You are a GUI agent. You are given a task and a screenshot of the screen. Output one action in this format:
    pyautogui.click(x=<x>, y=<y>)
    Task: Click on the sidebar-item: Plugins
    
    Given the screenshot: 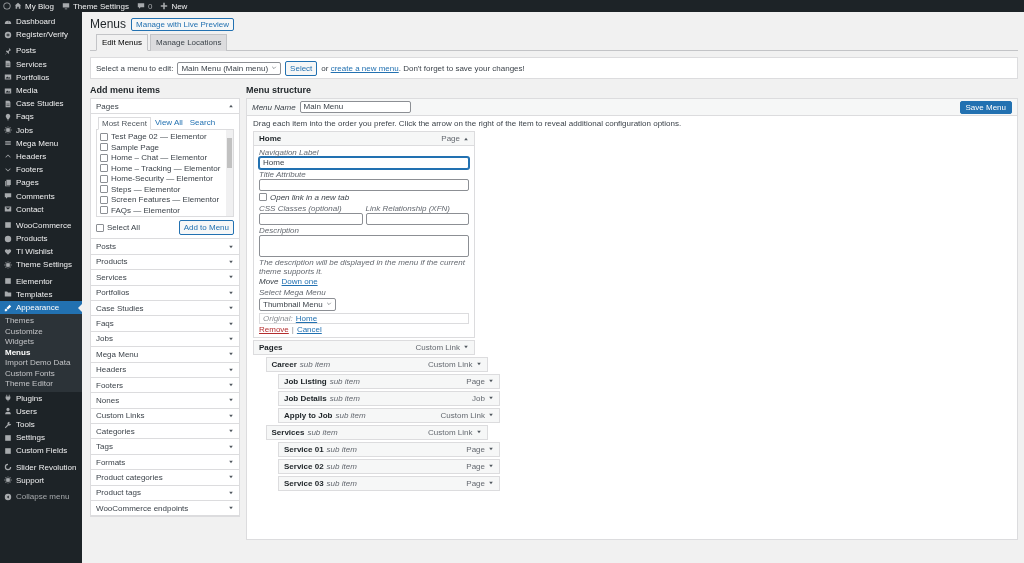 What is the action you would take?
    pyautogui.click(x=41, y=398)
    